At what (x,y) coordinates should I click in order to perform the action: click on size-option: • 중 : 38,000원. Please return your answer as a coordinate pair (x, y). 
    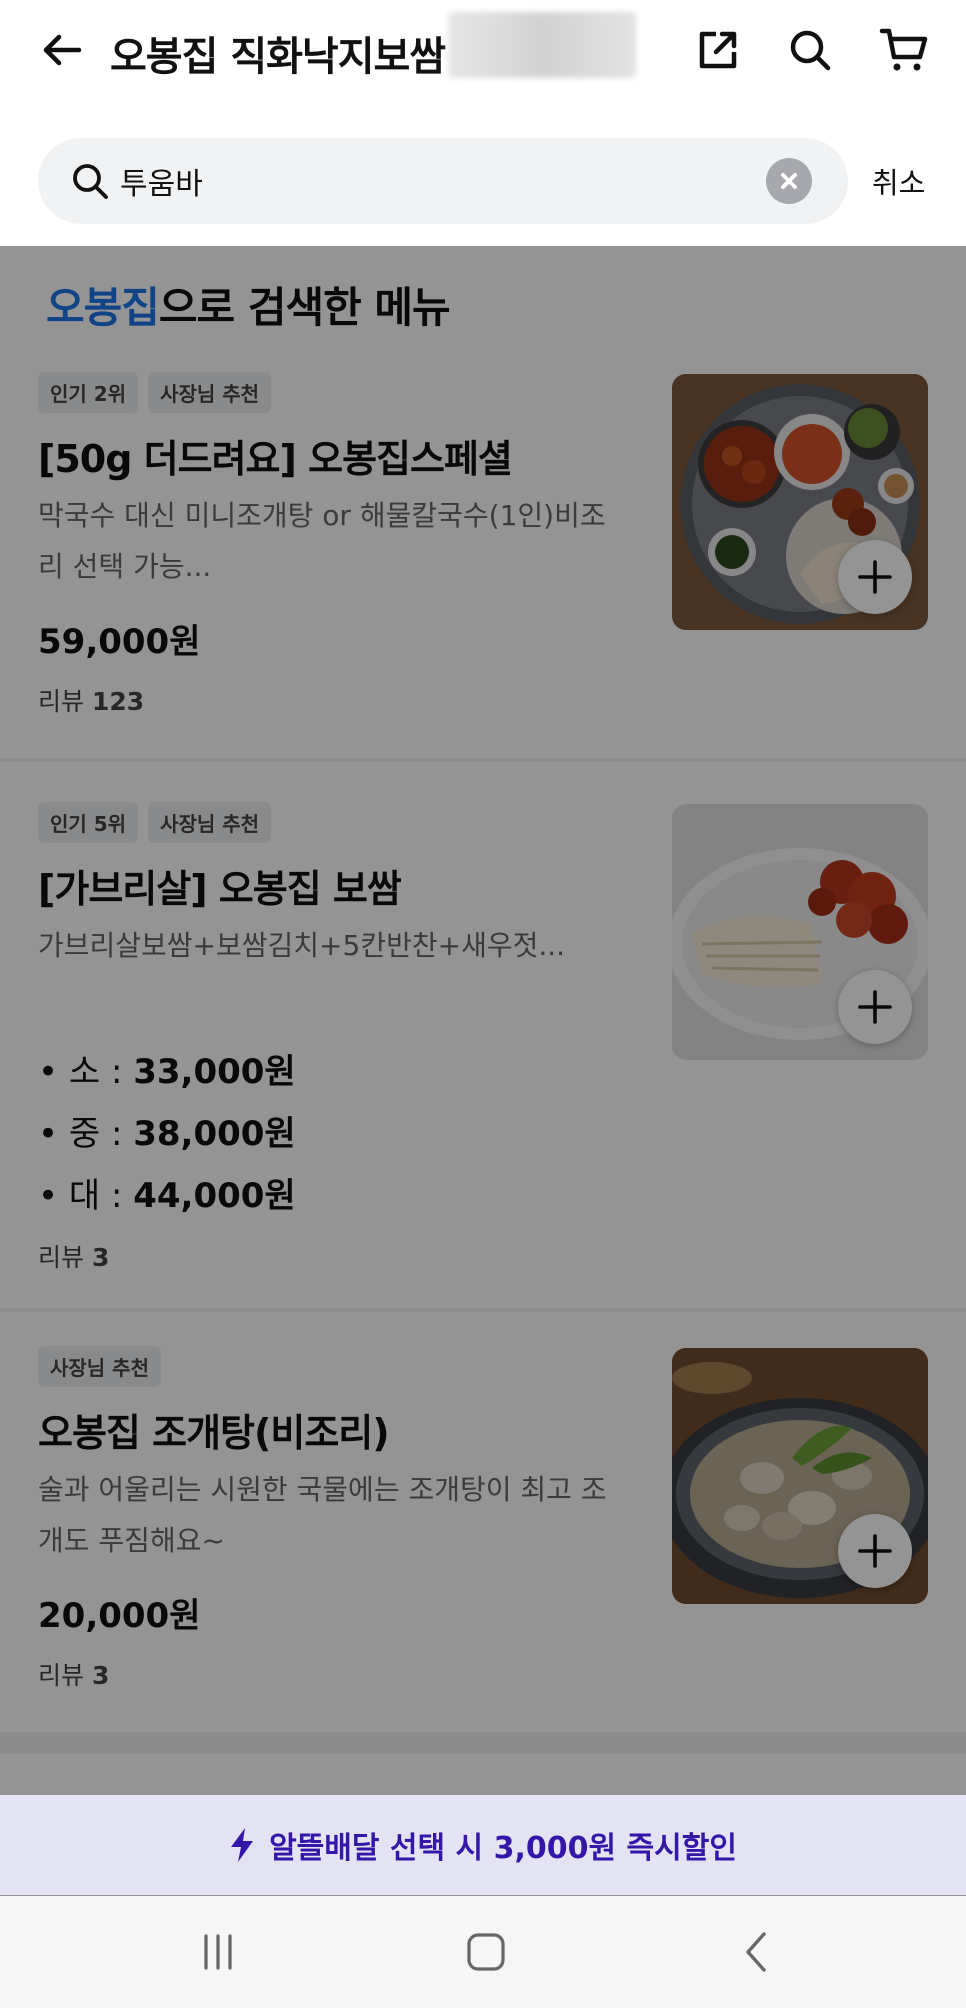
    Looking at the image, I should click on (167, 1134).